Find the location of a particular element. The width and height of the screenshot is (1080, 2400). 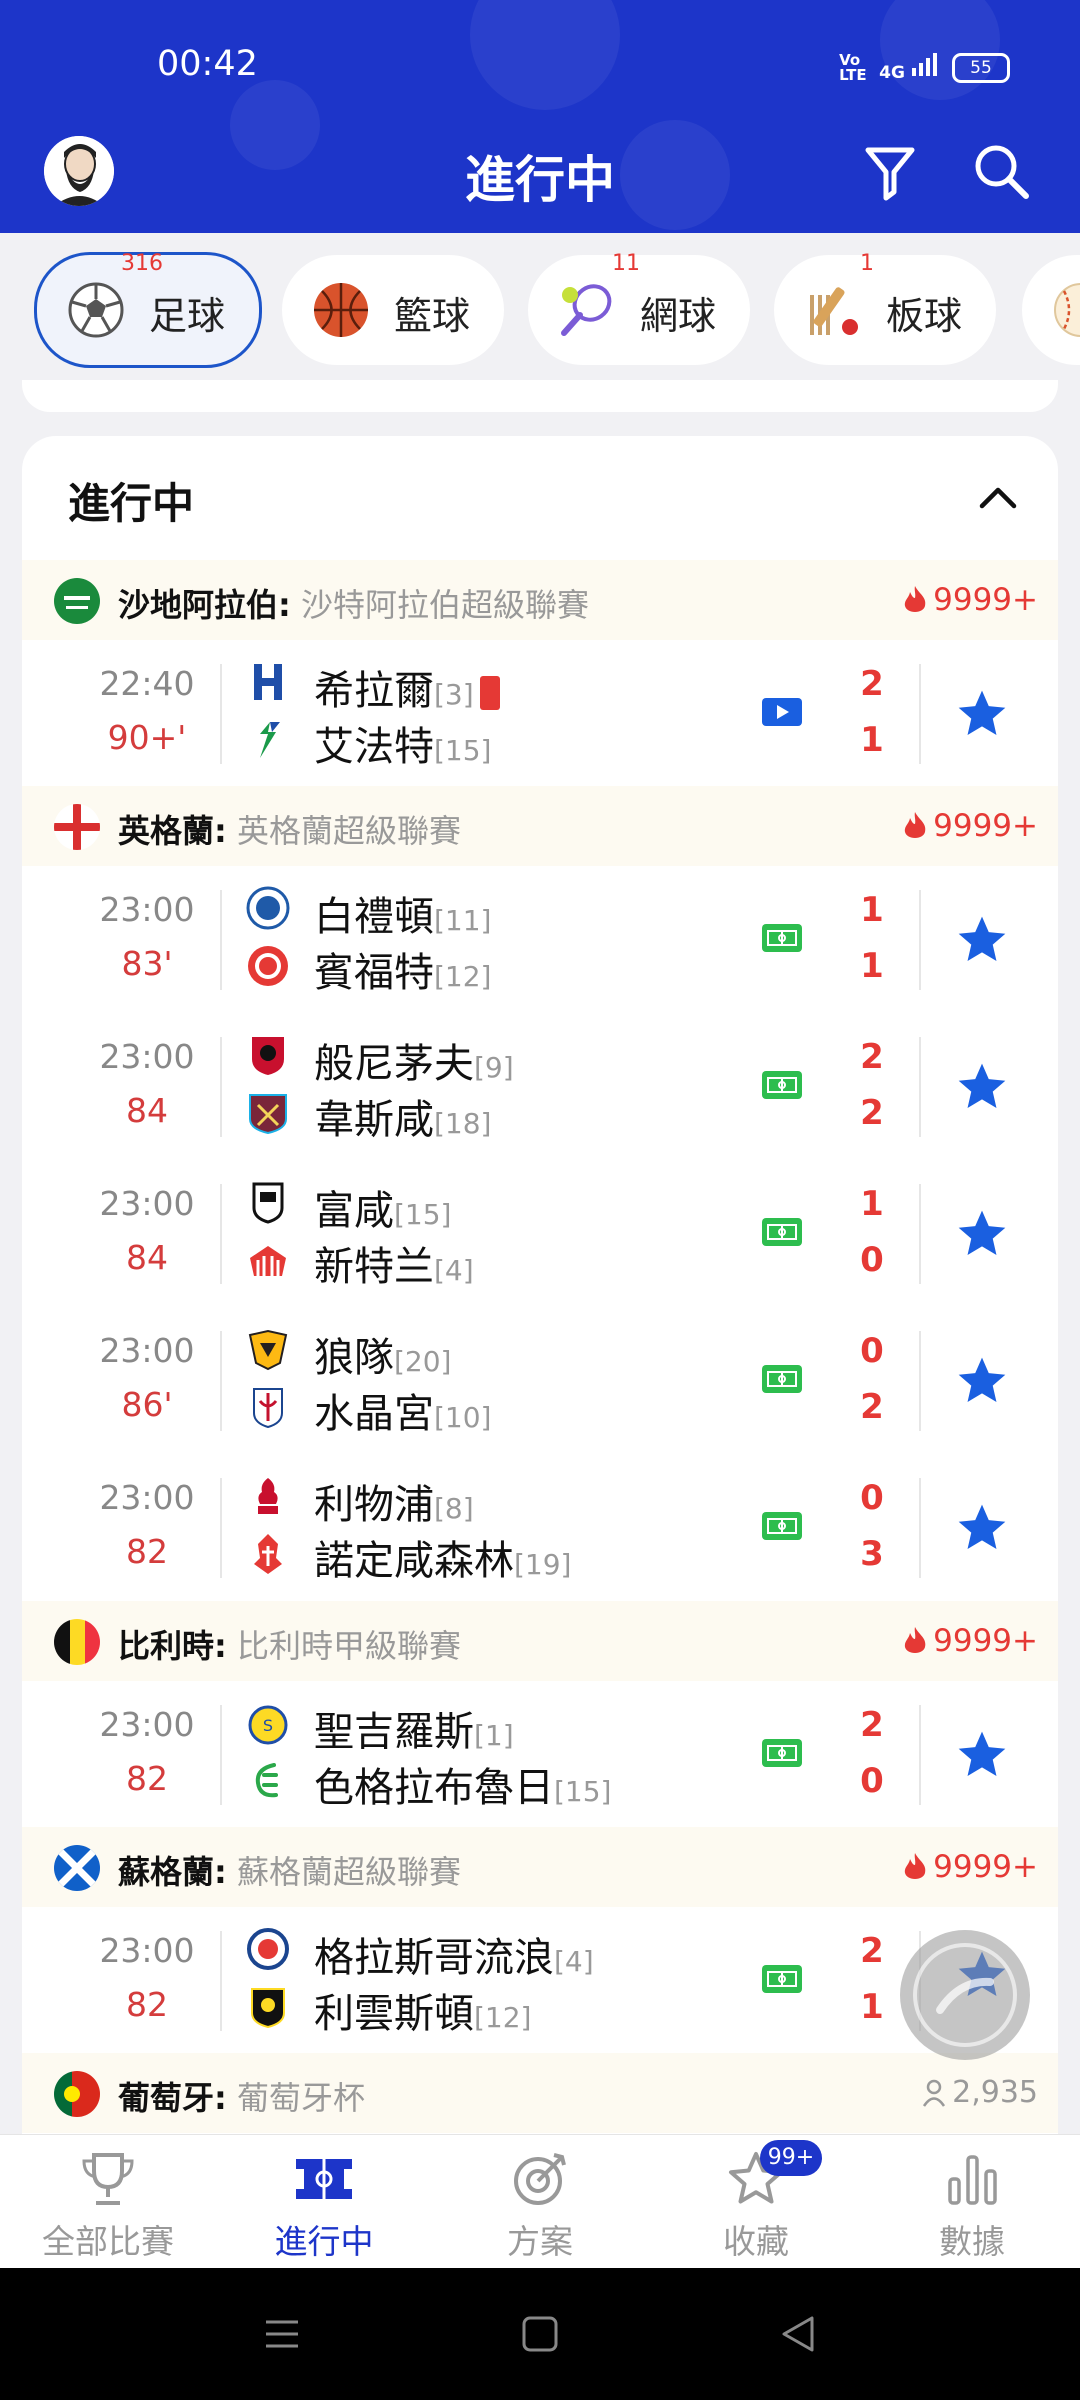

league-header: 蘇格蘭: 蘇格蘭超級聯賽 9999+ is located at coordinates (540, 1867).